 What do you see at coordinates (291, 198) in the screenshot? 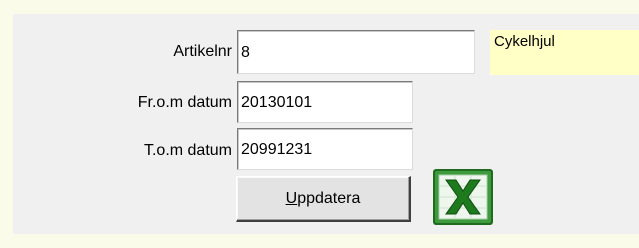
I see `update-button-accelerator: U` at bounding box center [291, 198].